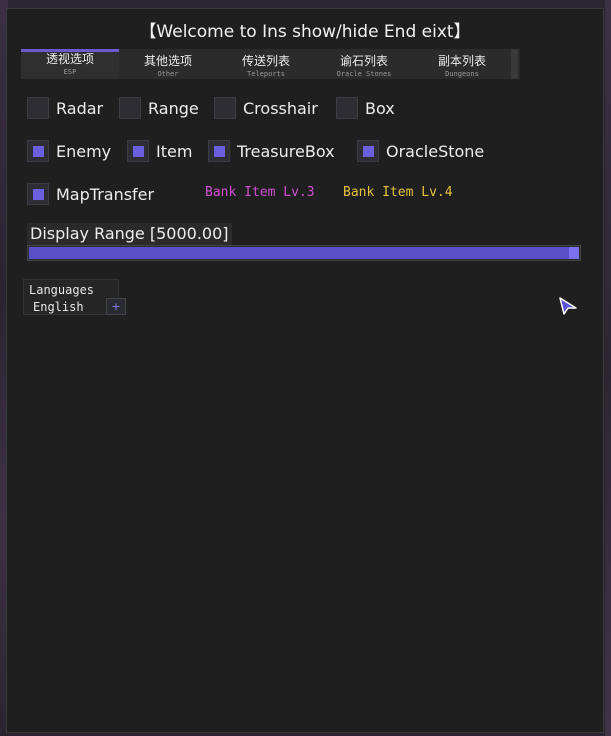 The image size is (611, 736). Describe the element at coordinates (364, 74) in the screenshot. I see `tab-sublabel: Oracle Stones` at that location.